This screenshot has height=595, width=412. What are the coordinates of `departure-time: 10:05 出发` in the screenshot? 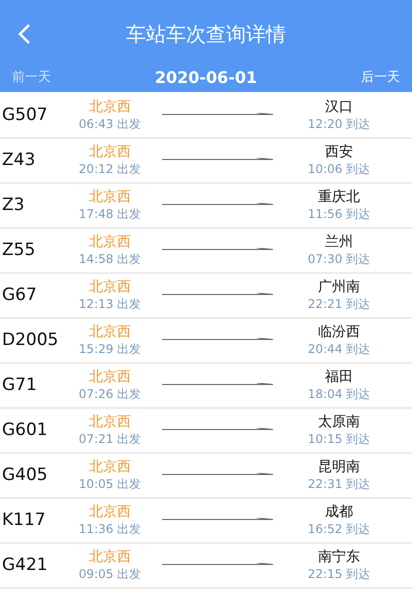 It's located at (110, 484).